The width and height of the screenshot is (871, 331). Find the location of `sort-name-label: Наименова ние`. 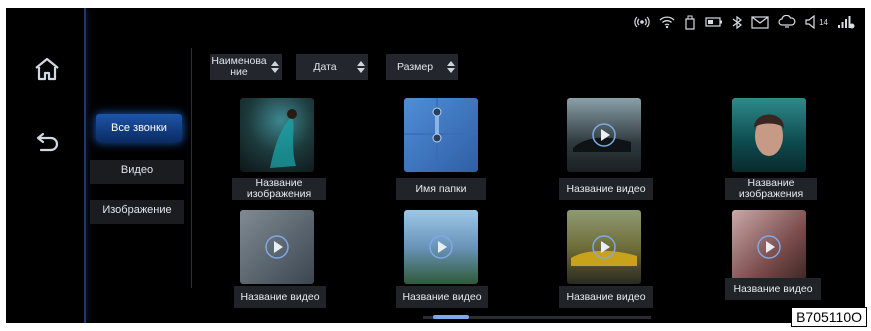

sort-name-label: Наименова ние is located at coordinates (239, 66).